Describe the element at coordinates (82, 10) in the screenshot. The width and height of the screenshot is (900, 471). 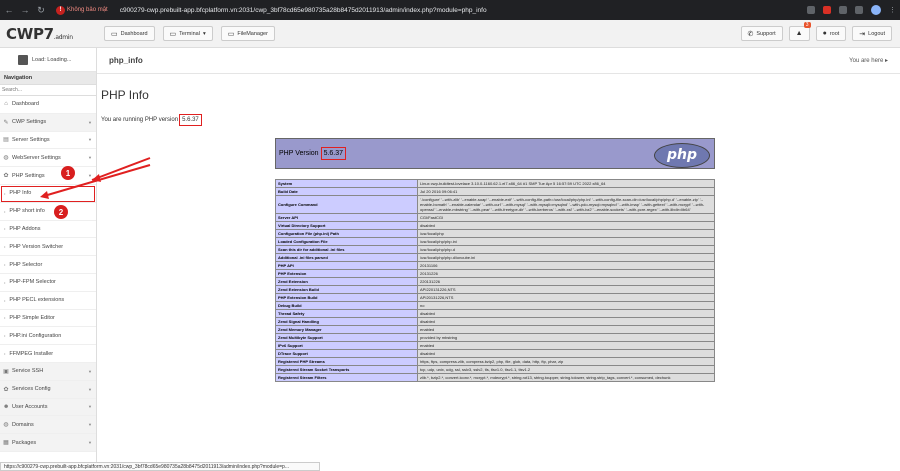
I see `security-indicator: ! Không bảo mật` at that location.